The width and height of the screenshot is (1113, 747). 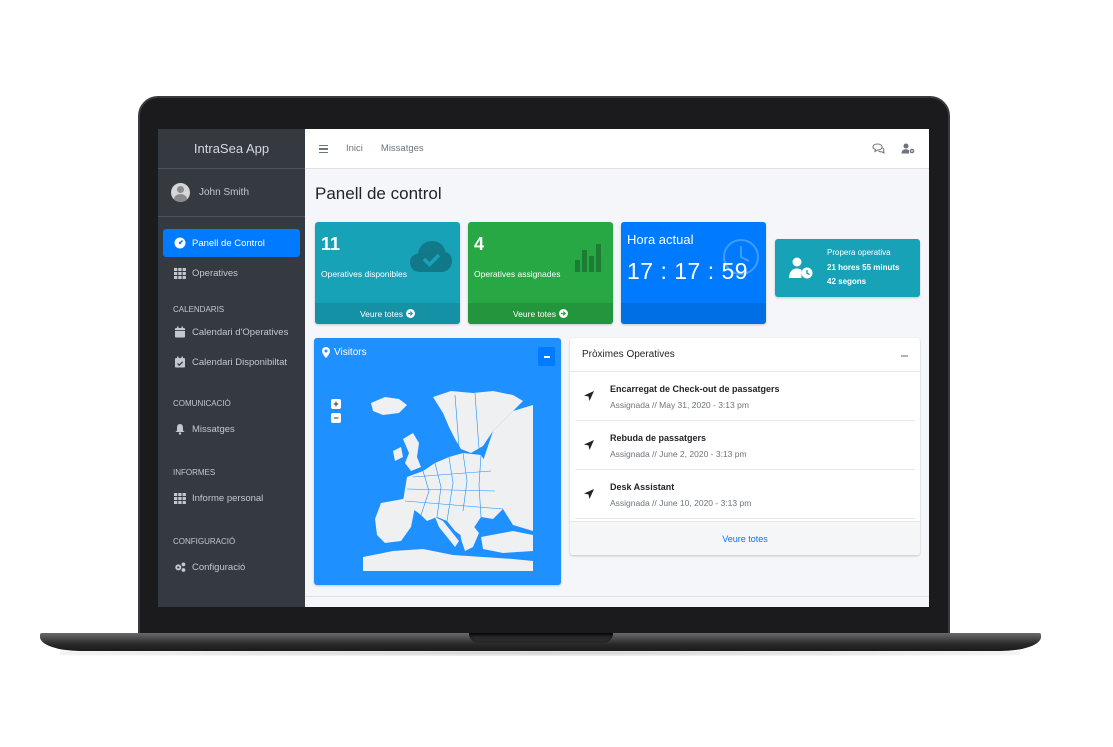 I want to click on sidebar-item-label: Calendari d'Operatives, so click(x=240, y=332).